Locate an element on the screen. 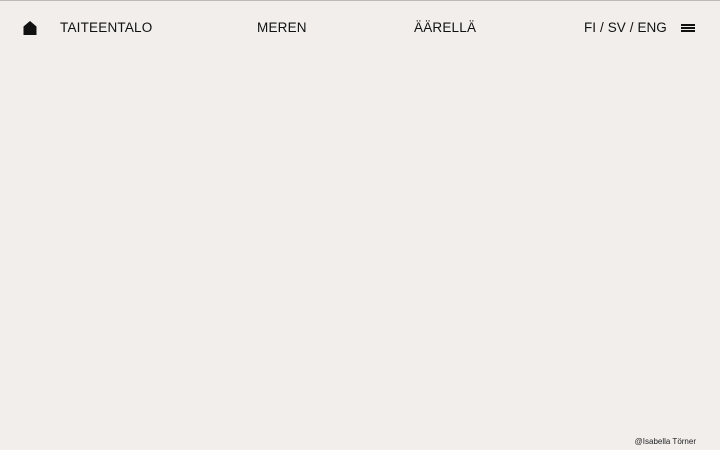  menu-bar-middle is located at coordinates (688, 28).